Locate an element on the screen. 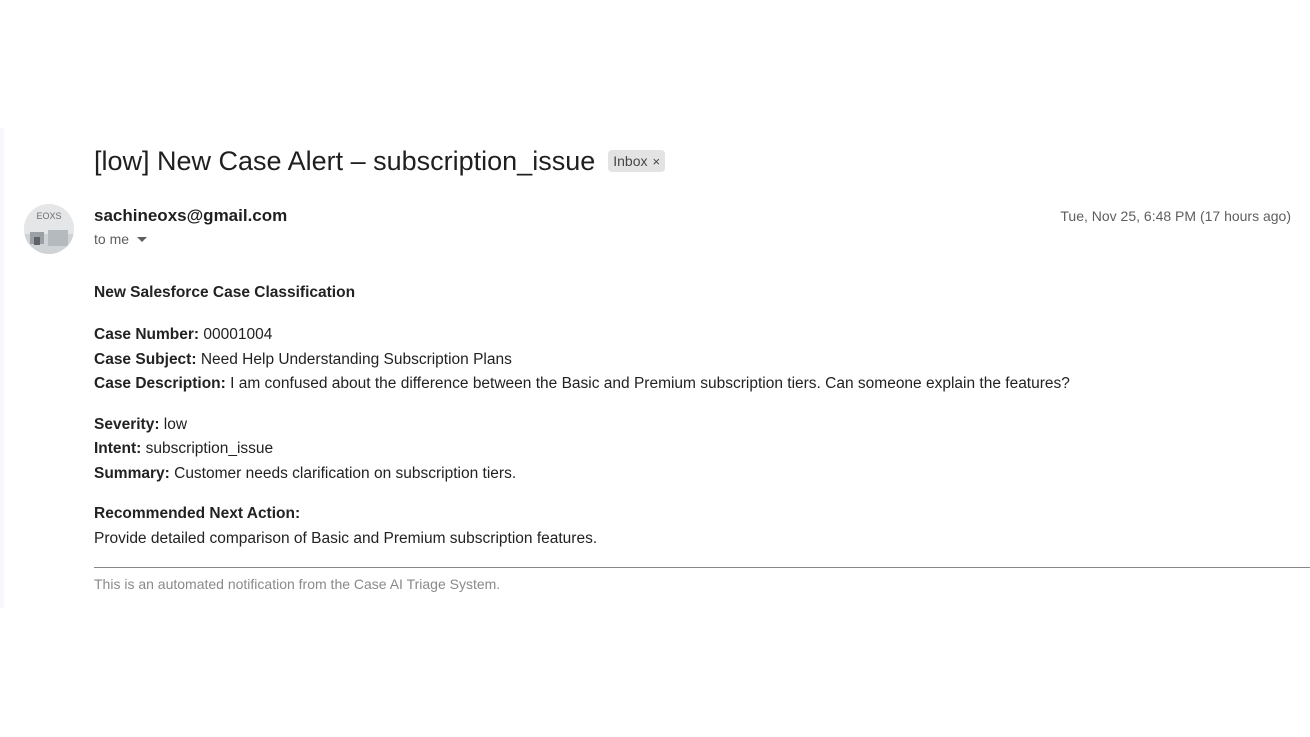 This screenshot has width=1310, height=737. recipient-details-toggle: to me is located at coordinates (190, 239).